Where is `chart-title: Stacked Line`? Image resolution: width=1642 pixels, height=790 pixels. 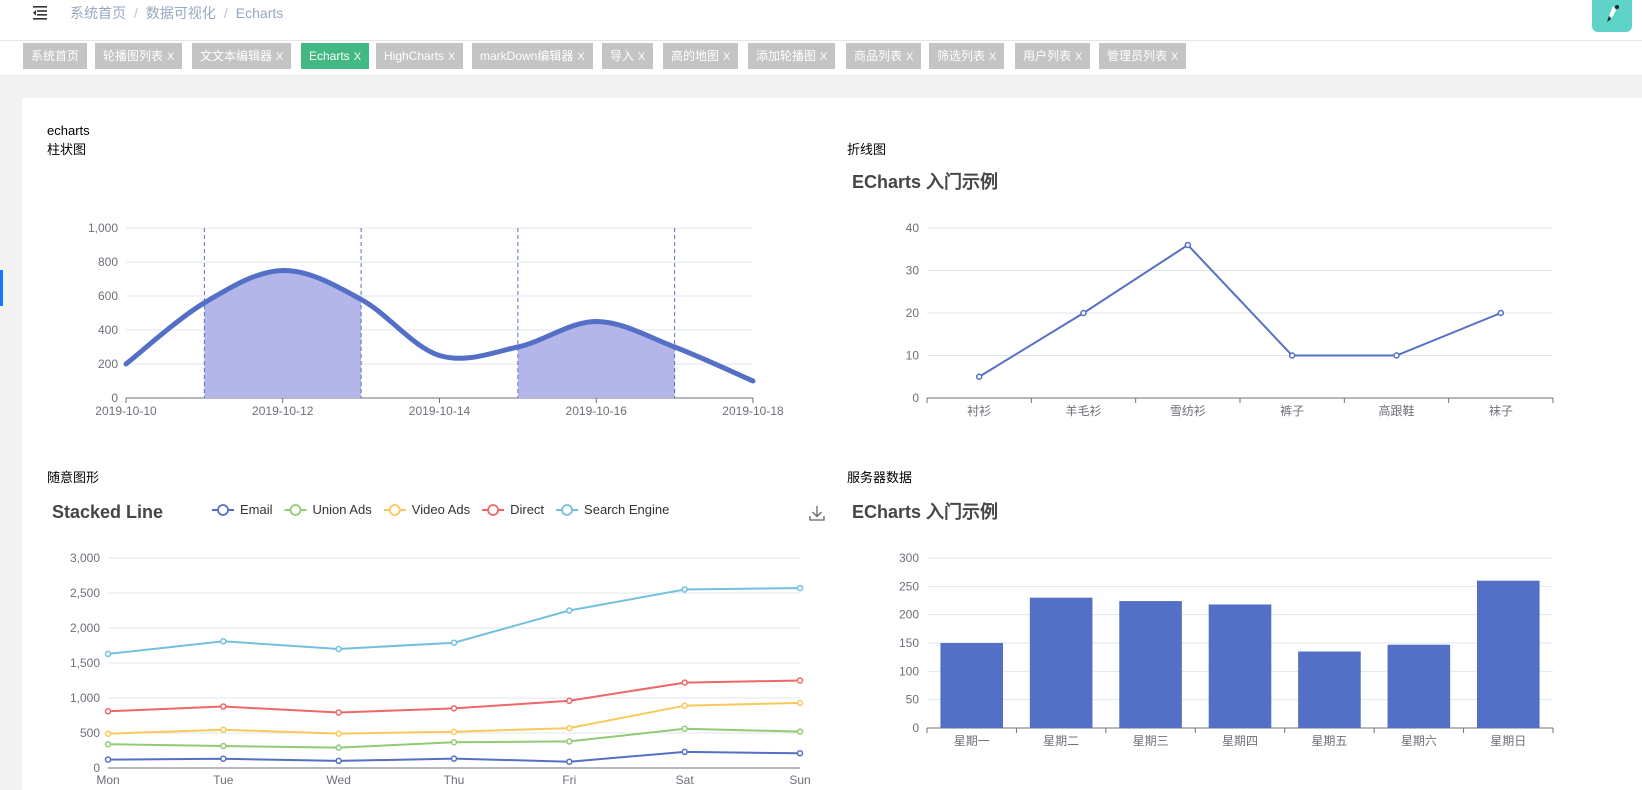 chart-title: Stacked Line is located at coordinates (107, 512).